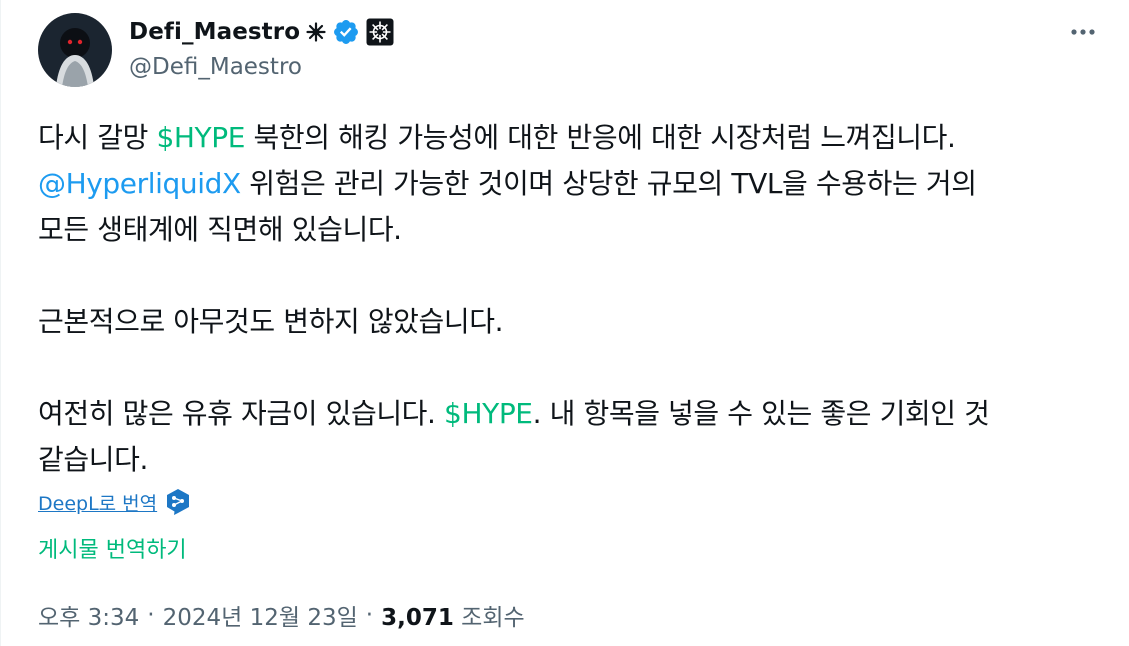  Describe the element at coordinates (493, 618) in the screenshot. I see `views-label: 조회수` at that location.